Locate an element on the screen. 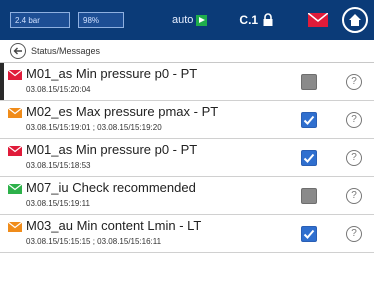  home-icon is located at coordinates (355, 20).